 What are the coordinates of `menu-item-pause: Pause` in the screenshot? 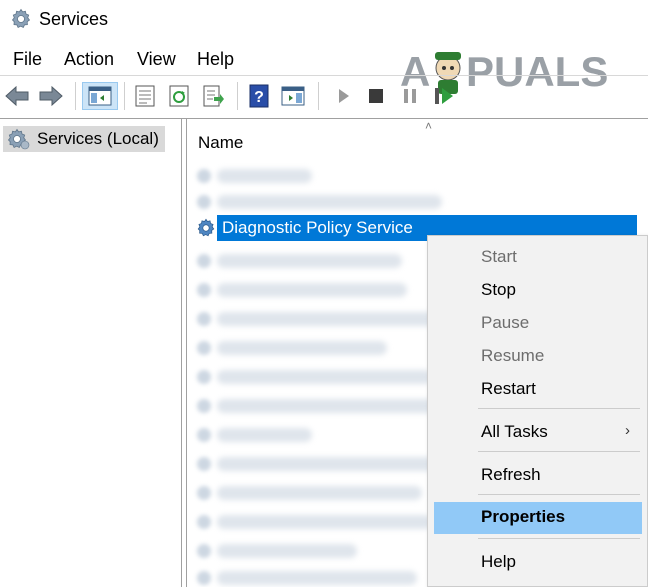 It's located at (538, 324).